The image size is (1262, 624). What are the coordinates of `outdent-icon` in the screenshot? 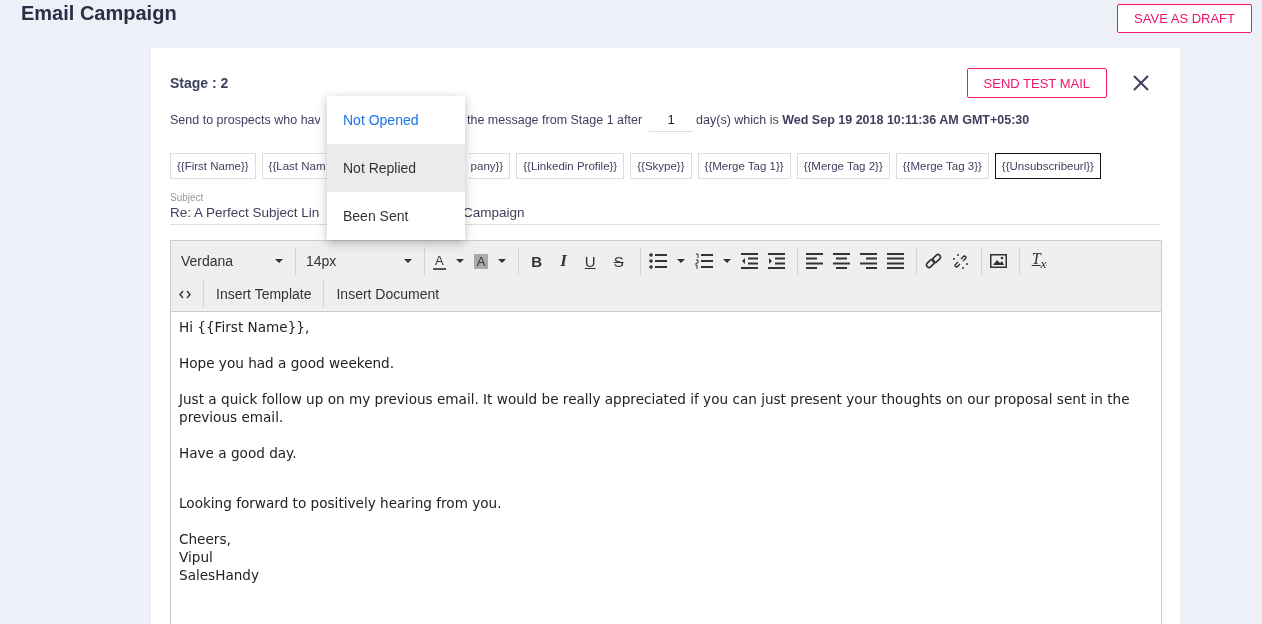 It's located at (749, 261).